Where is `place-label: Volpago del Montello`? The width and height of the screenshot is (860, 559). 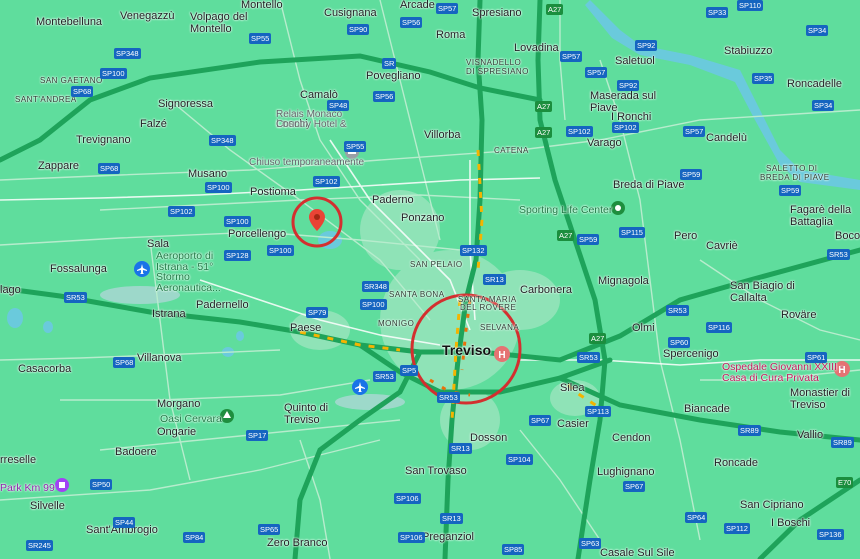
place-label: Volpago del Montello is located at coordinates (225, 23).